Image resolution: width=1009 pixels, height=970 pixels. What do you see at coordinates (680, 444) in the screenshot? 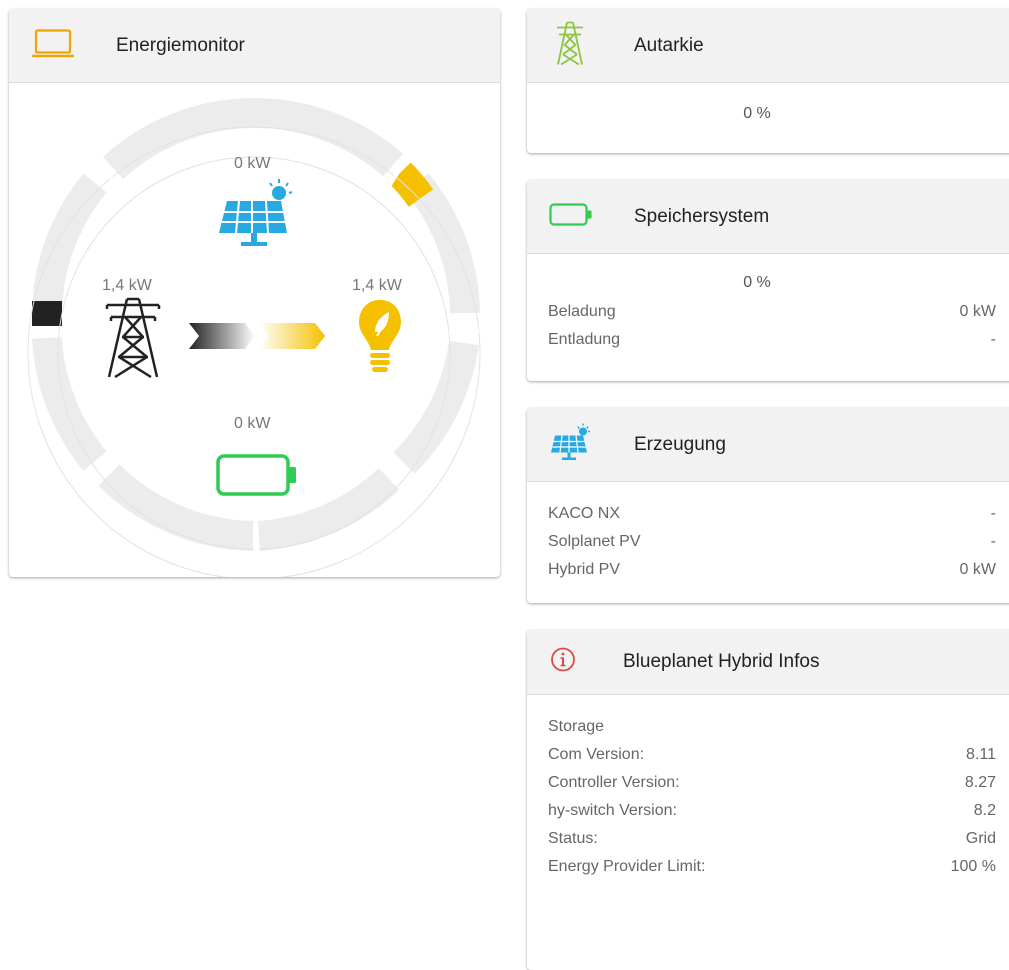
I see `erzeugung-title: Erzeugung` at bounding box center [680, 444].